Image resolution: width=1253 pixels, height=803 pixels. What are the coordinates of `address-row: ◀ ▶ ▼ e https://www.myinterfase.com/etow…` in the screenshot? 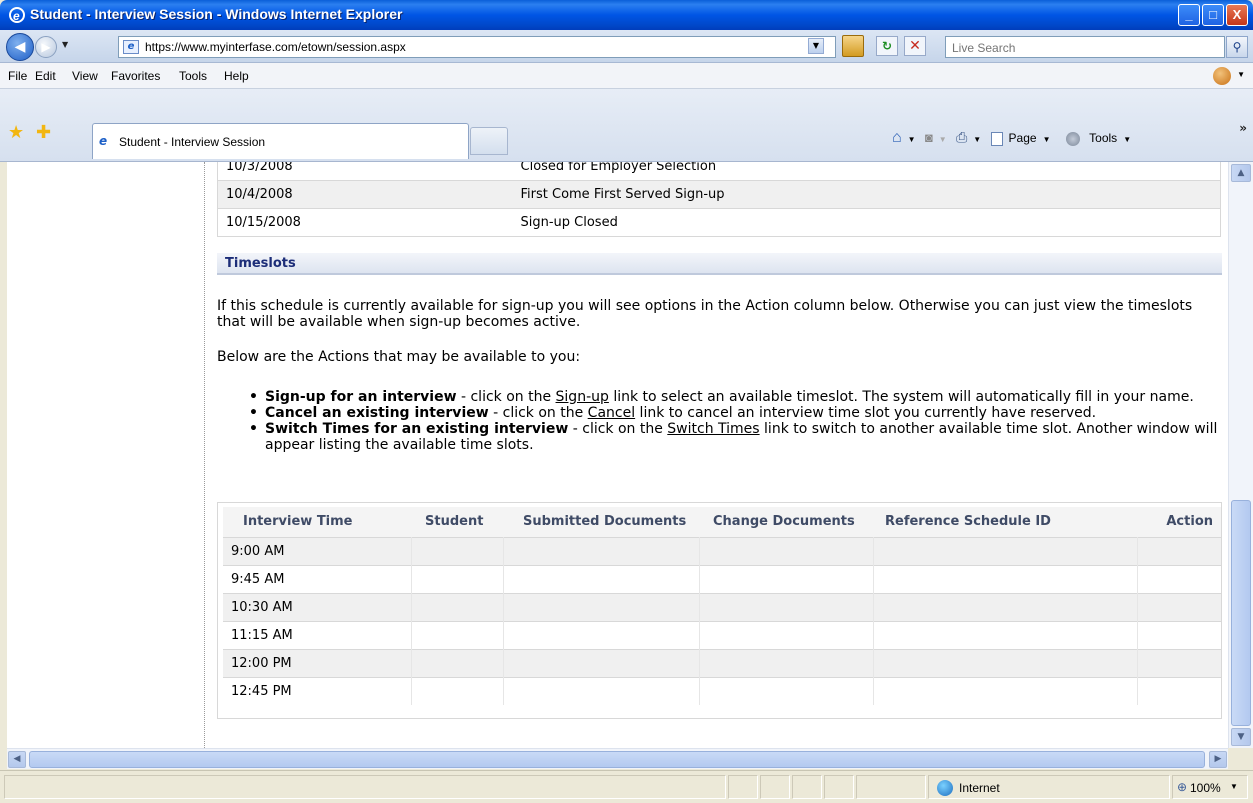 It's located at (626, 46).